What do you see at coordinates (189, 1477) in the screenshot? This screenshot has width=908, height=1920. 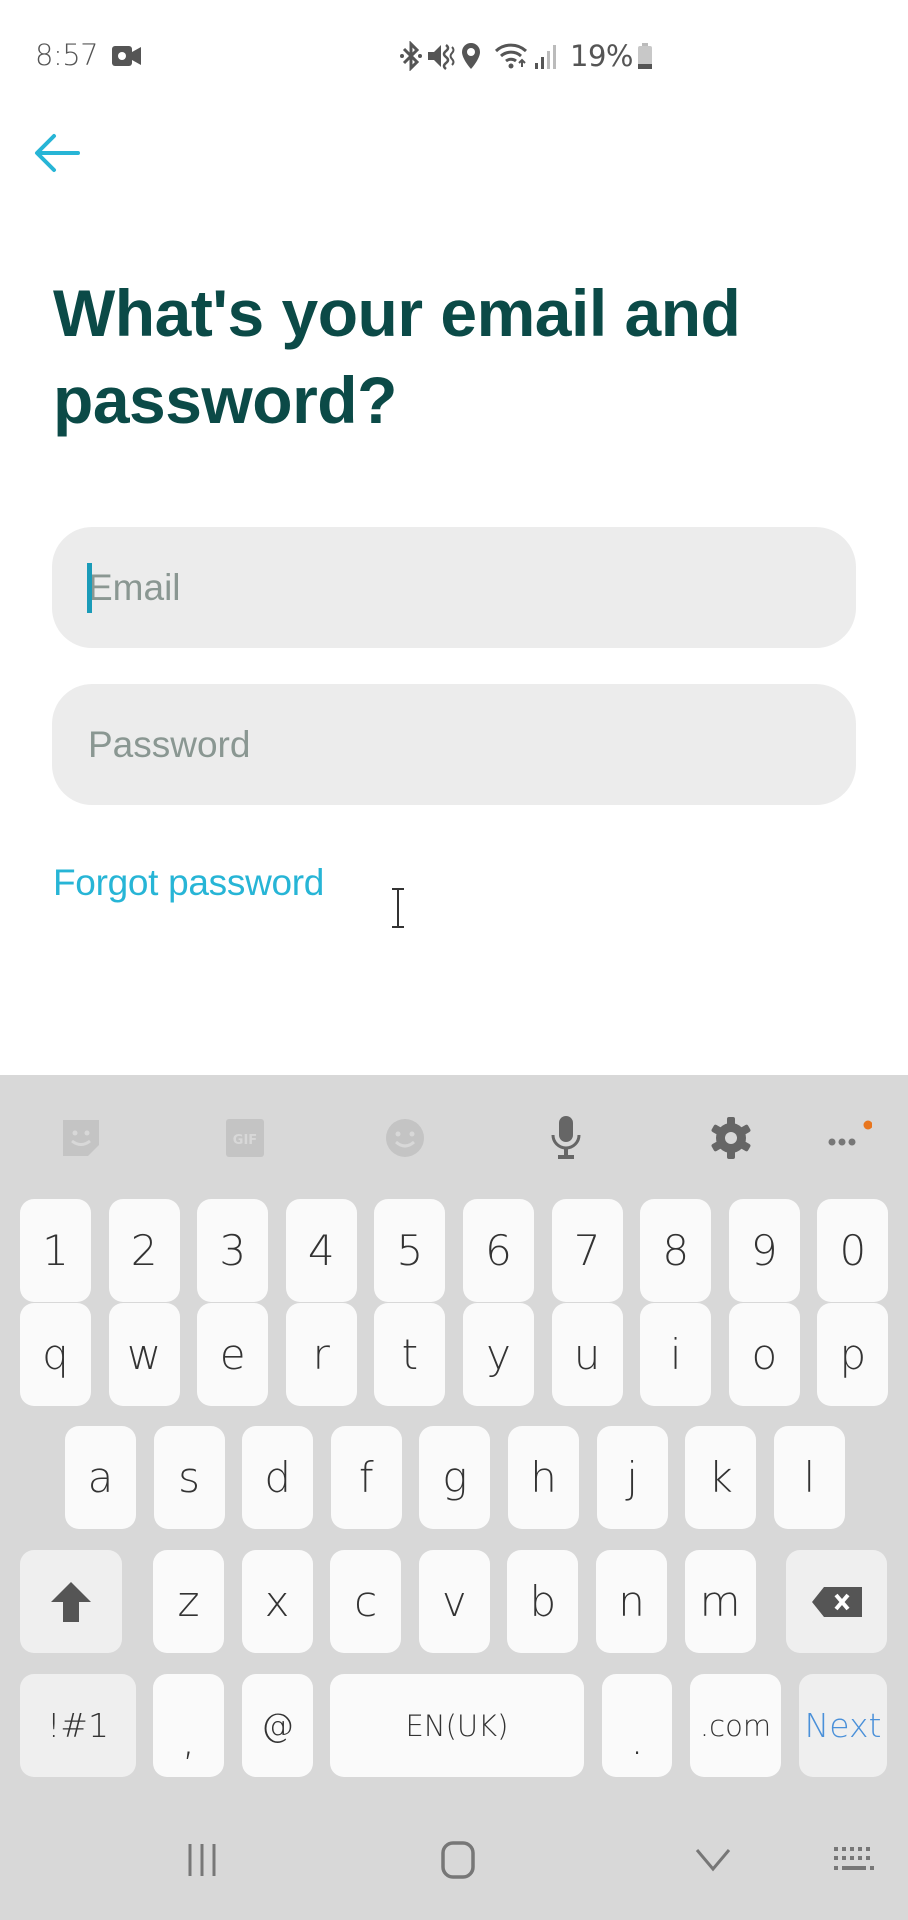 I see `key-s: s` at bounding box center [189, 1477].